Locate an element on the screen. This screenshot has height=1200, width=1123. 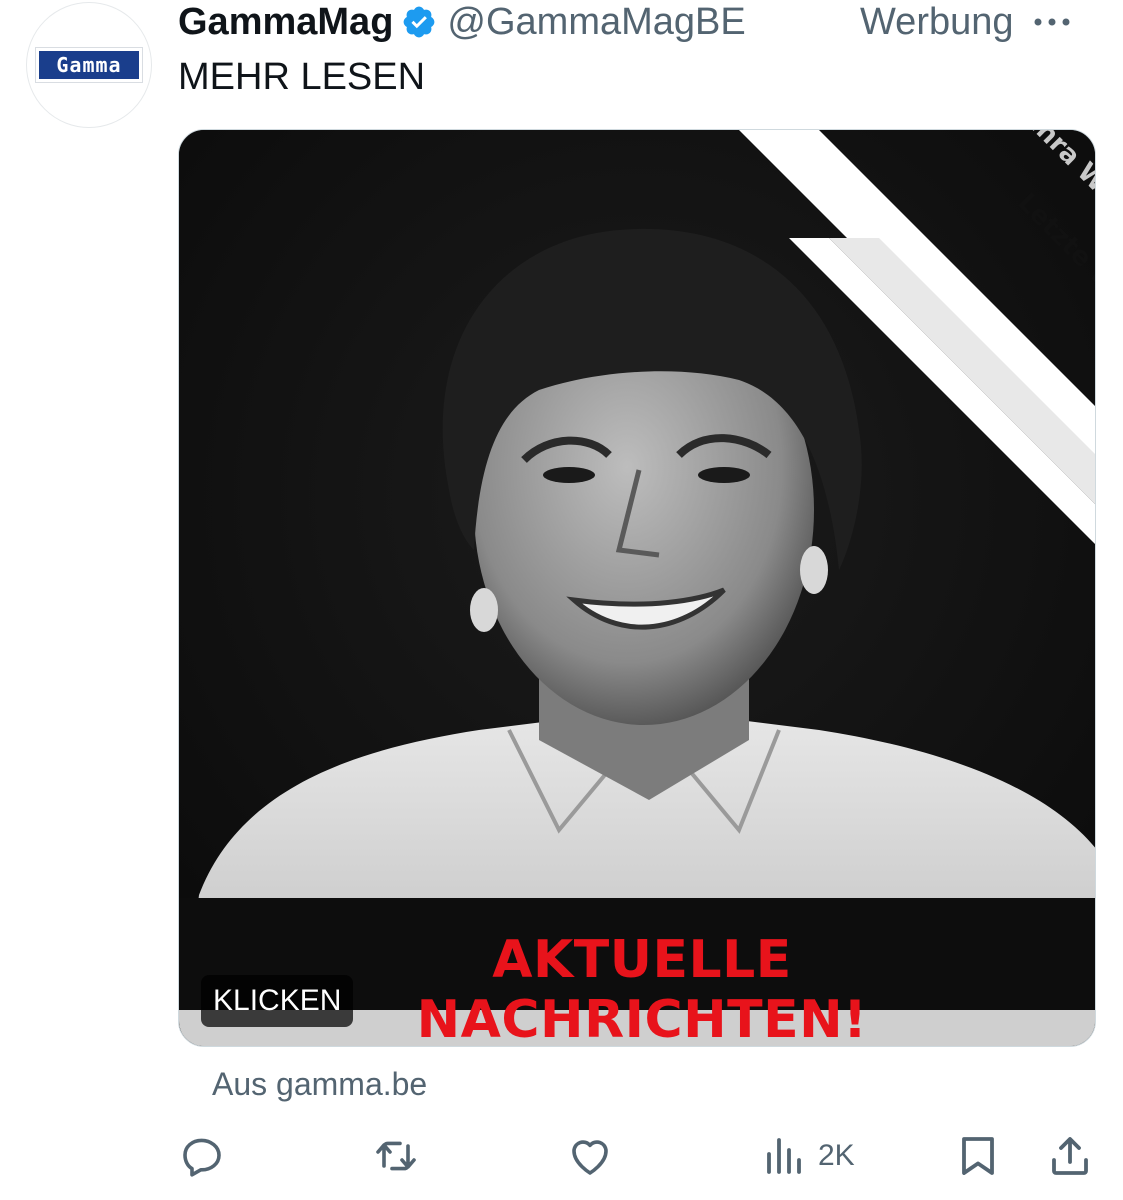
repost-icon is located at coordinates (396, 1156).